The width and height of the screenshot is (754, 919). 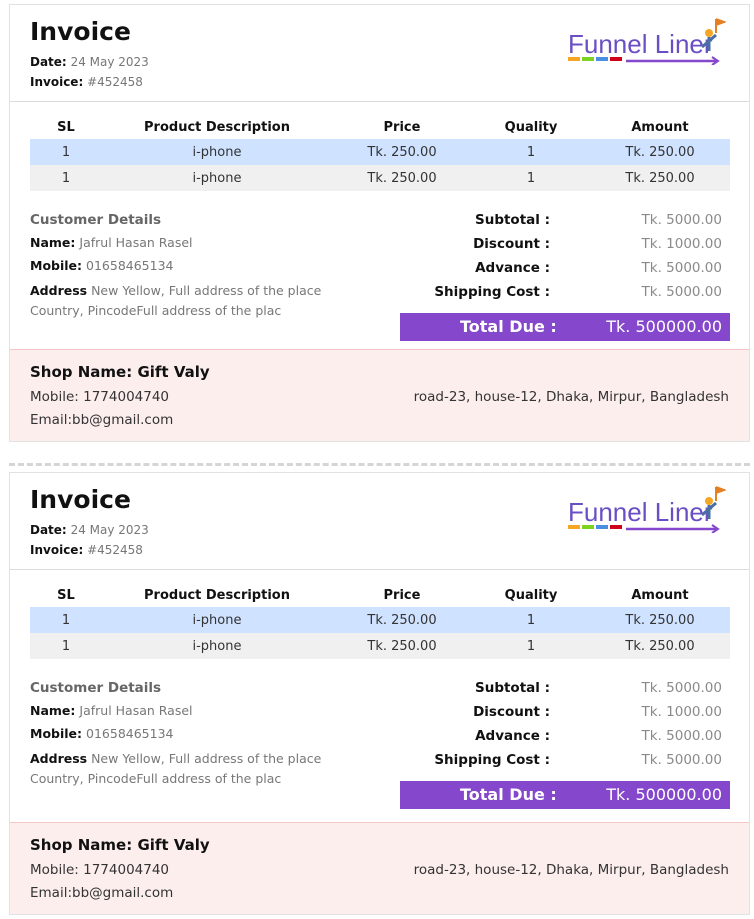 I want to click on name-label: Name:, so click(x=53, y=242).